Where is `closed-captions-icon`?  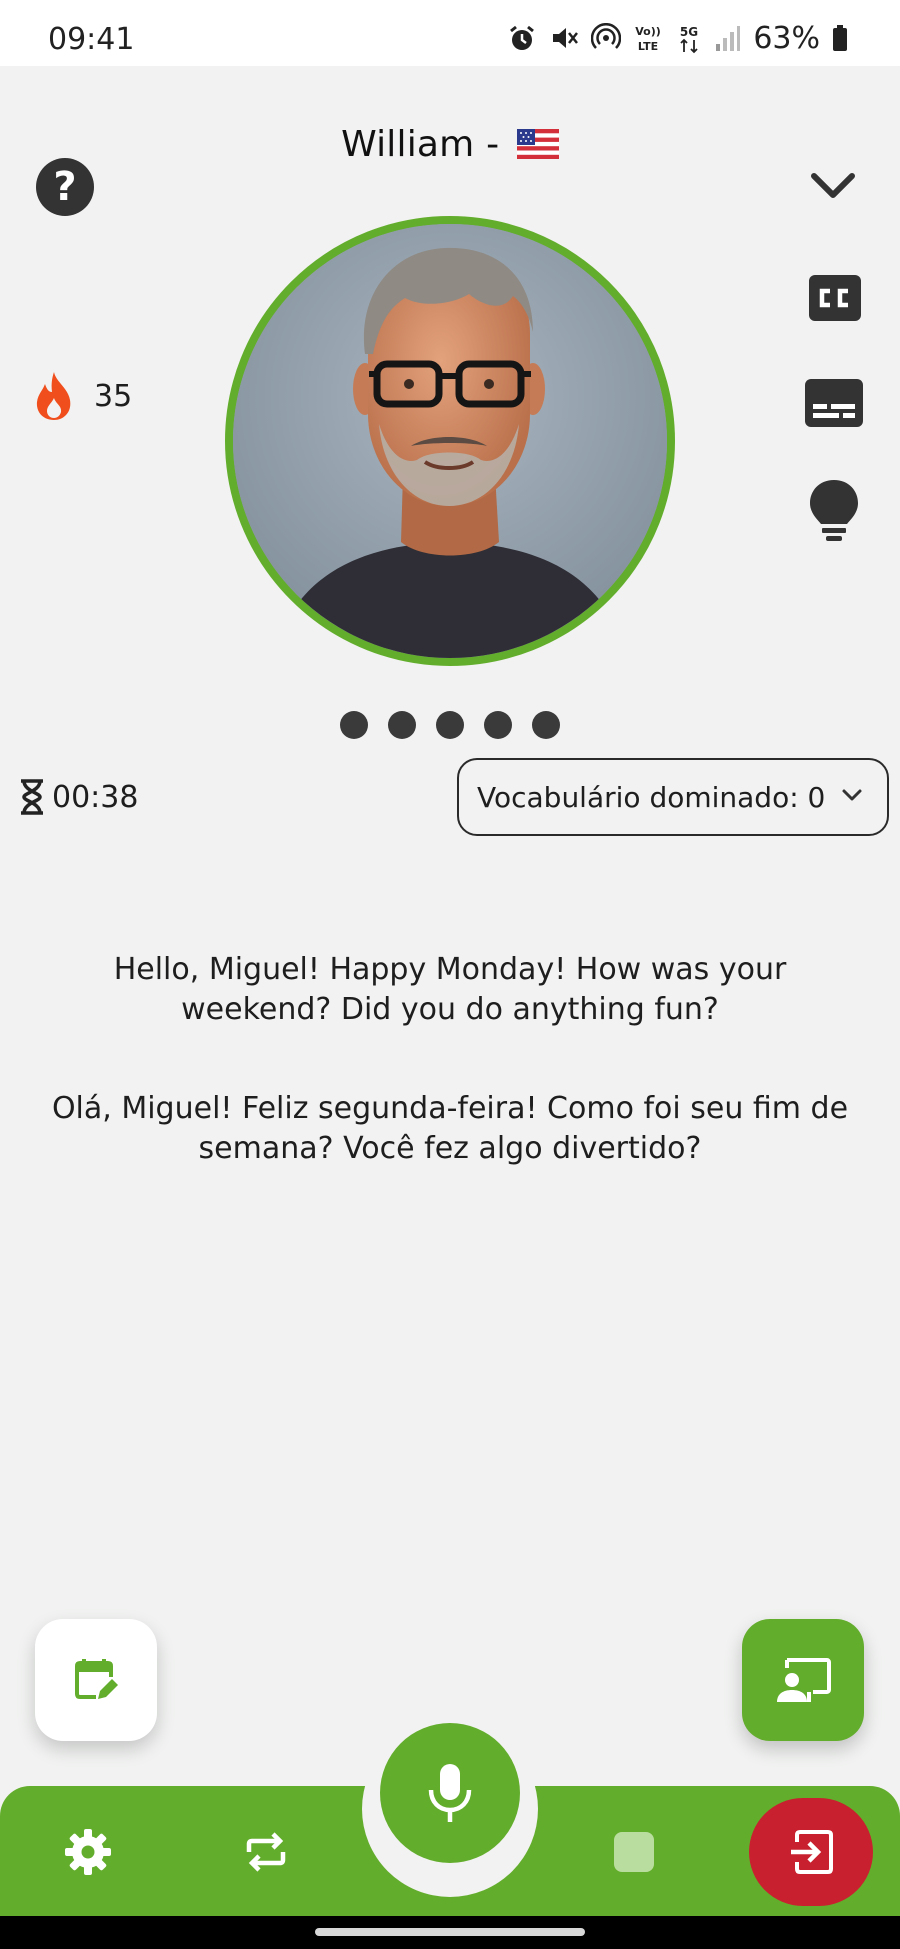
closed-captions-icon is located at coordinates (835, 298).